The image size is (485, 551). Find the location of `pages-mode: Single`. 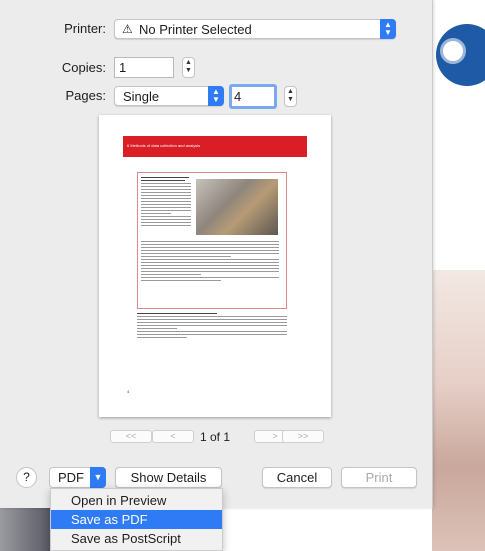

pages-mode: Single is located at coordinates (141, 96).